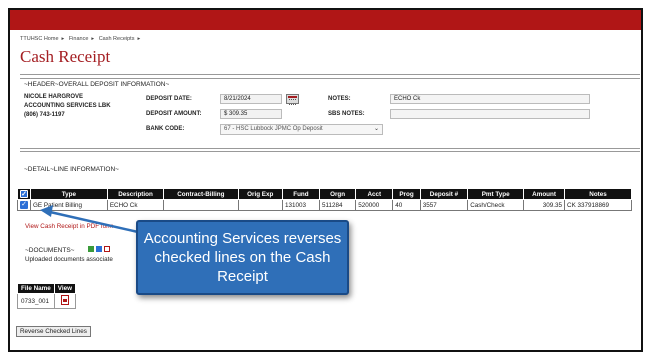 Image resolution: width=651 pixels, height=359 pixels. I want to click on header-section-label: ~HEADER~OVERALL DEPOSIT INFORMATION~, so click(97, 84).